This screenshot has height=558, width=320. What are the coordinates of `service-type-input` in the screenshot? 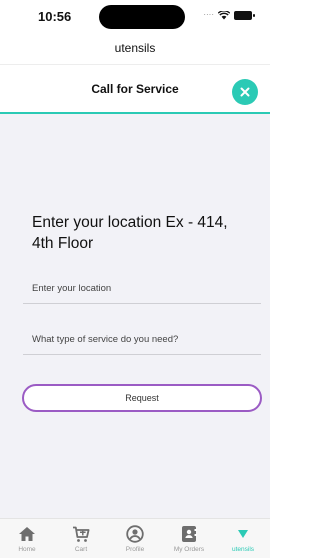 It's located at (142, 339).